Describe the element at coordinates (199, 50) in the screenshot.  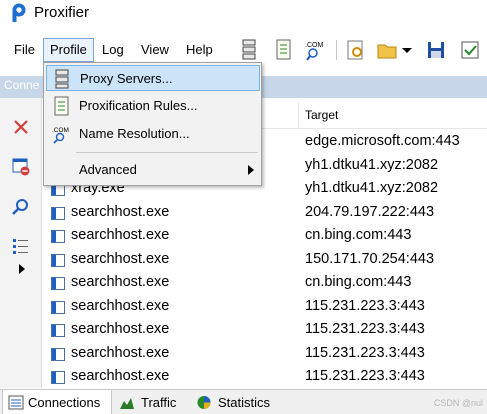
I see `menu-help: Help` at that location.